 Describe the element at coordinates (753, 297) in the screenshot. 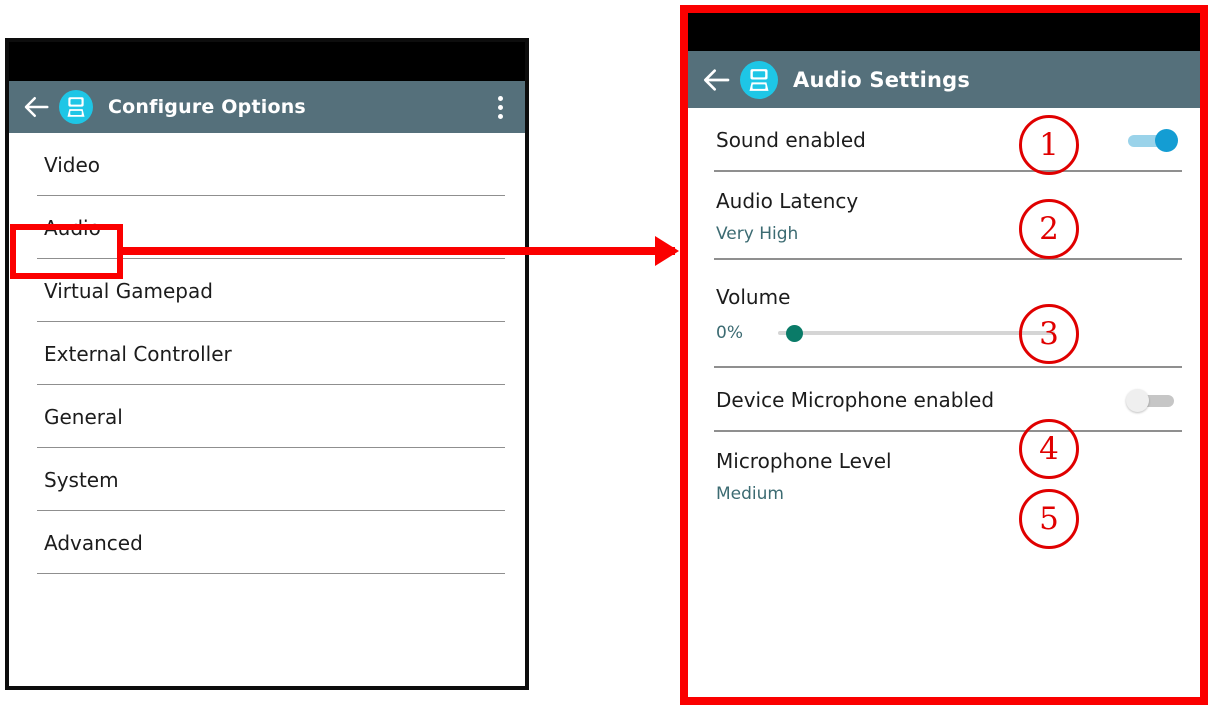

I see `pref-title: Volume` at that location.